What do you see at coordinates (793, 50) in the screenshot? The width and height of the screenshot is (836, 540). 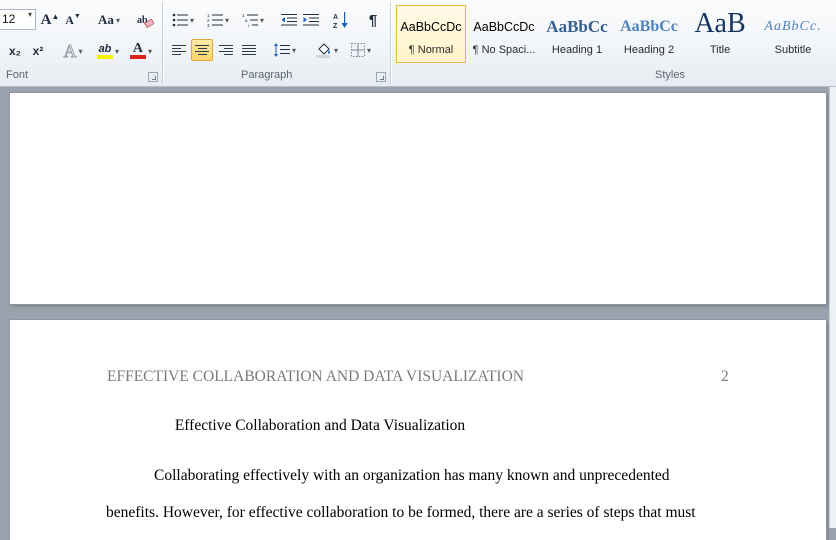 I see `style-name: Subtitle` at bounding box center [793, 50].